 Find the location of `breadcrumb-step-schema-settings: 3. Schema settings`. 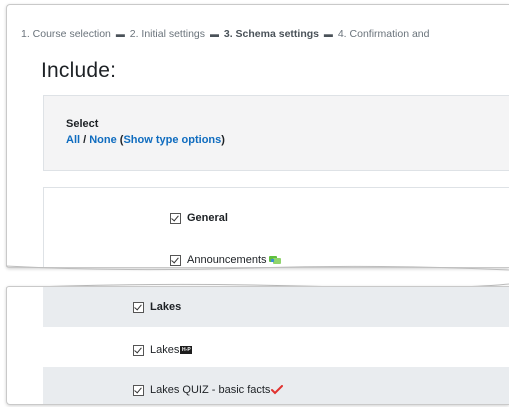

breadcrumb-step-schema-settings: 3. Schema settings is located at coordinates (271, 34).